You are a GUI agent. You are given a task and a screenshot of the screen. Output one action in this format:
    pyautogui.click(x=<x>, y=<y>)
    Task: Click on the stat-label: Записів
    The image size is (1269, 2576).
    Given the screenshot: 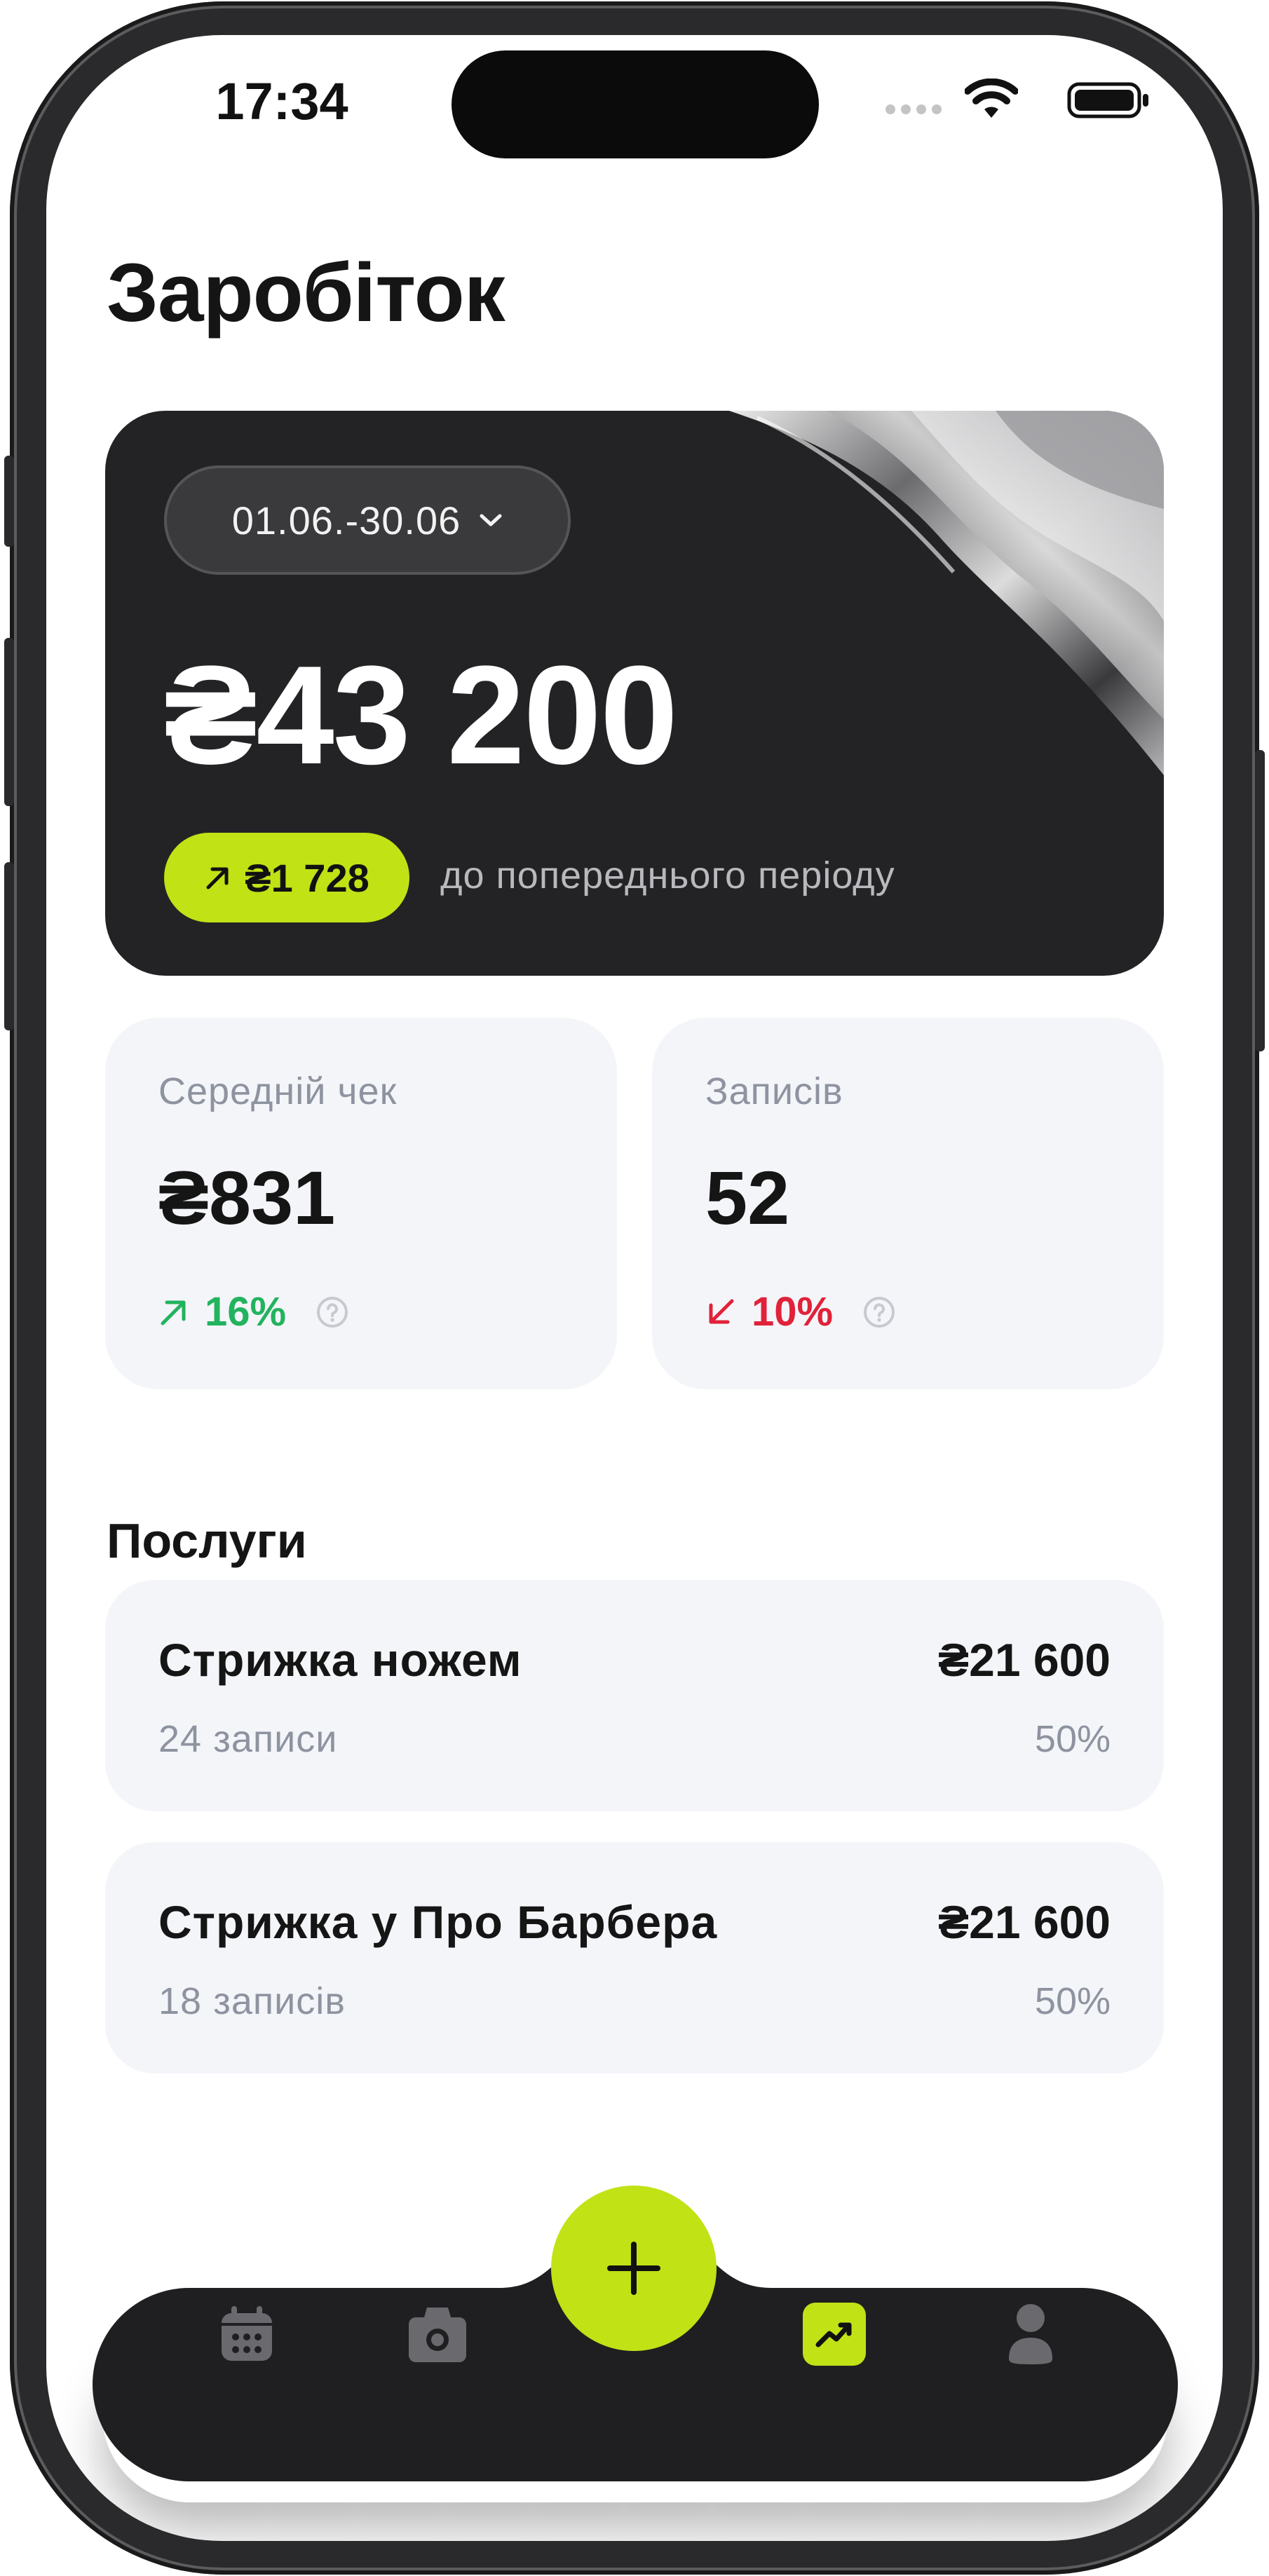 What is the action you would take?
    pyautogui.click(x=774, y=1091)
    